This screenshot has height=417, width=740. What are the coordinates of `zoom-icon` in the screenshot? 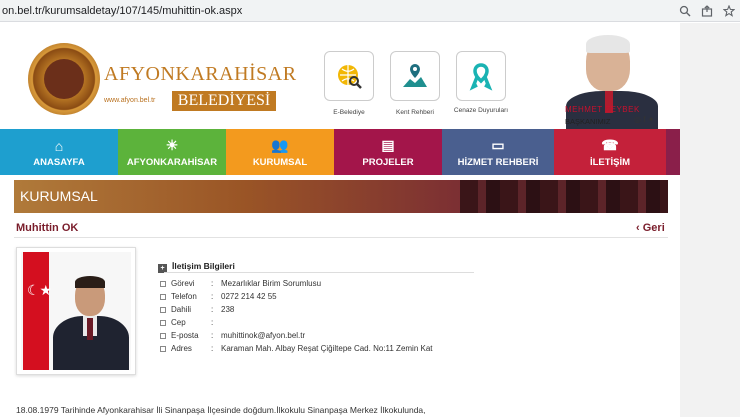 It's located at (685, 11).